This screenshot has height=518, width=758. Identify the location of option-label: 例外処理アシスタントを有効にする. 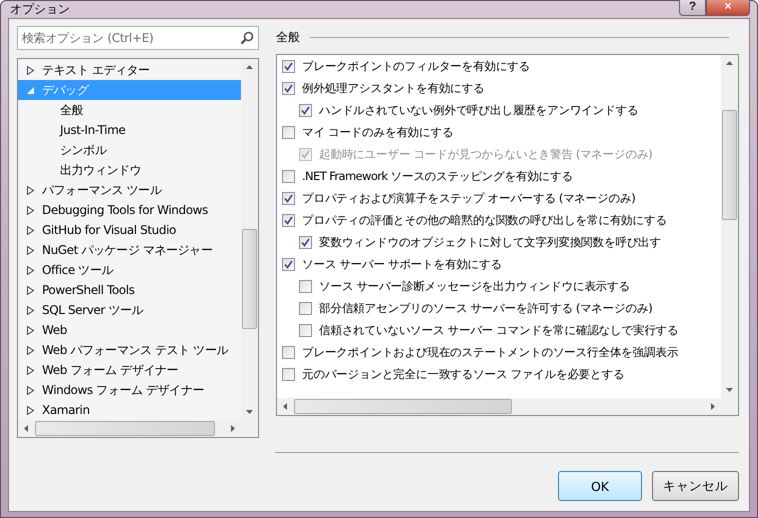
(499, 88).